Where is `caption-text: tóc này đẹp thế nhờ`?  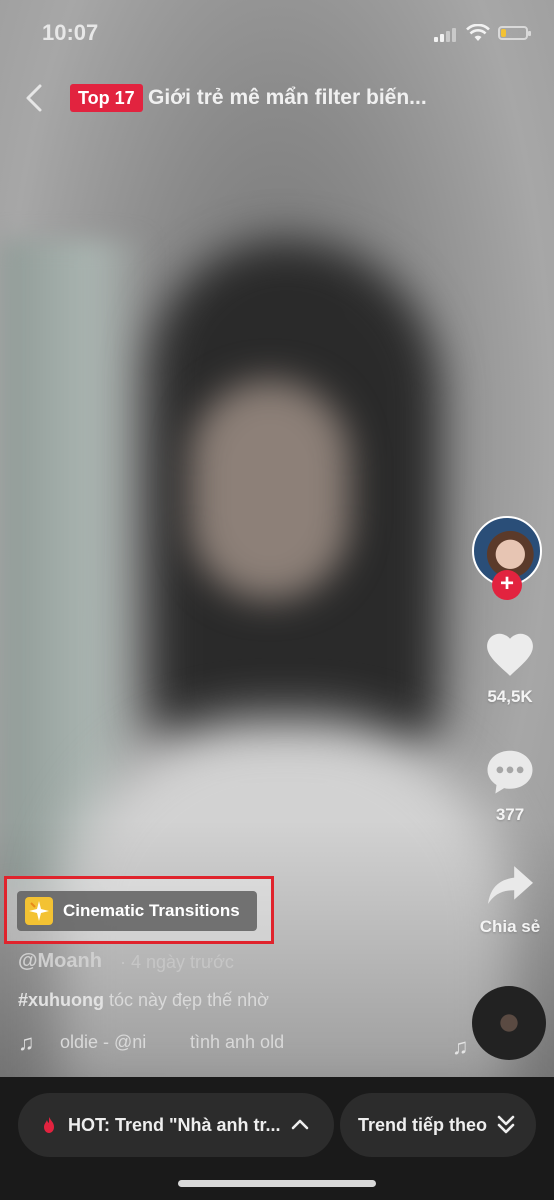
caption-text: tóc này đẹp thế nhờ is located at coordinates (186, 1000).